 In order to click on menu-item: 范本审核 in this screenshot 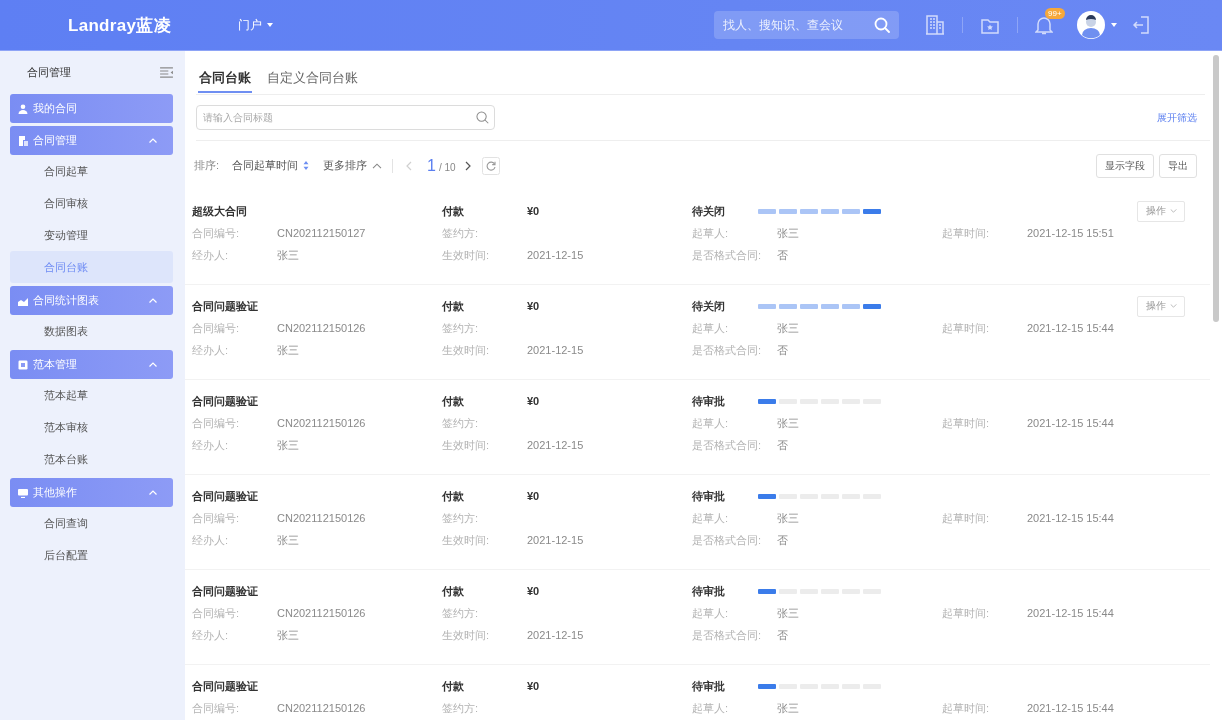, I will do `click(91, 427)`.